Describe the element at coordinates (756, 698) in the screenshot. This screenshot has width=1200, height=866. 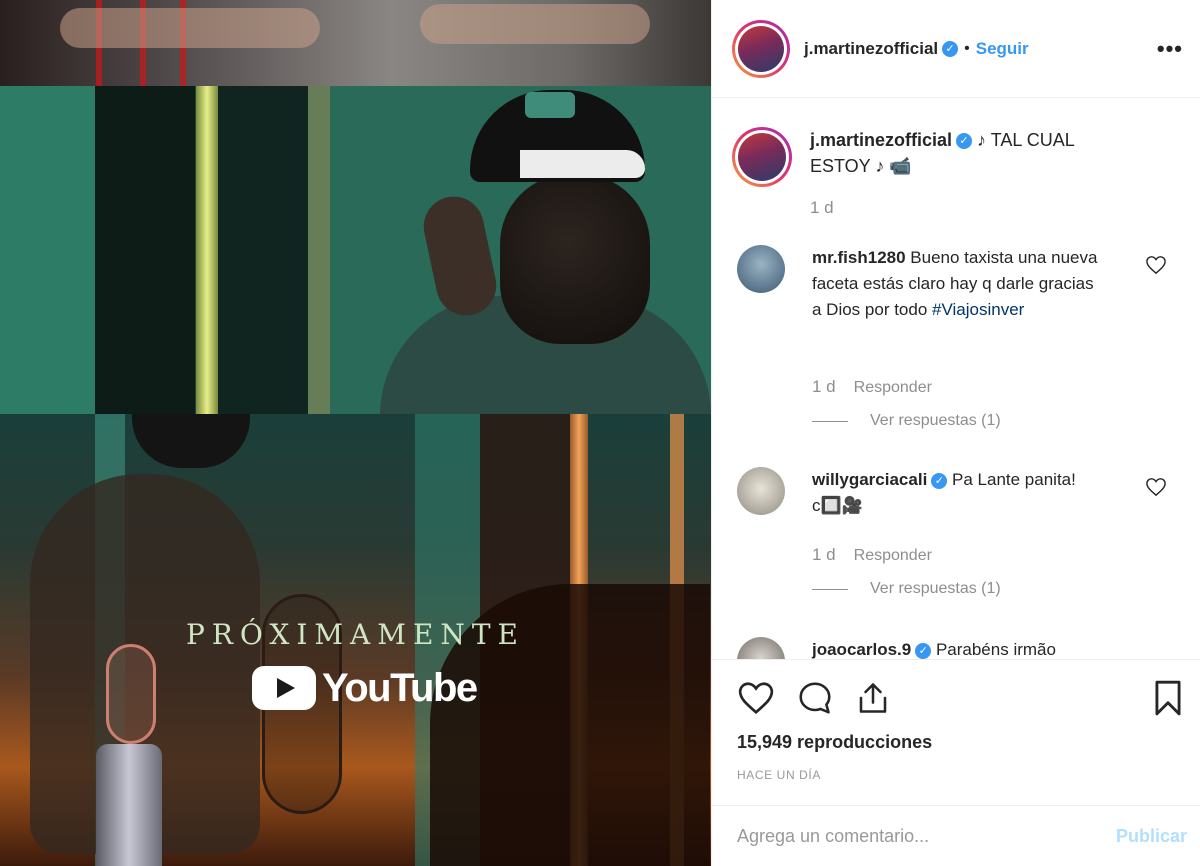
I see `like-heart-icon` at that location.